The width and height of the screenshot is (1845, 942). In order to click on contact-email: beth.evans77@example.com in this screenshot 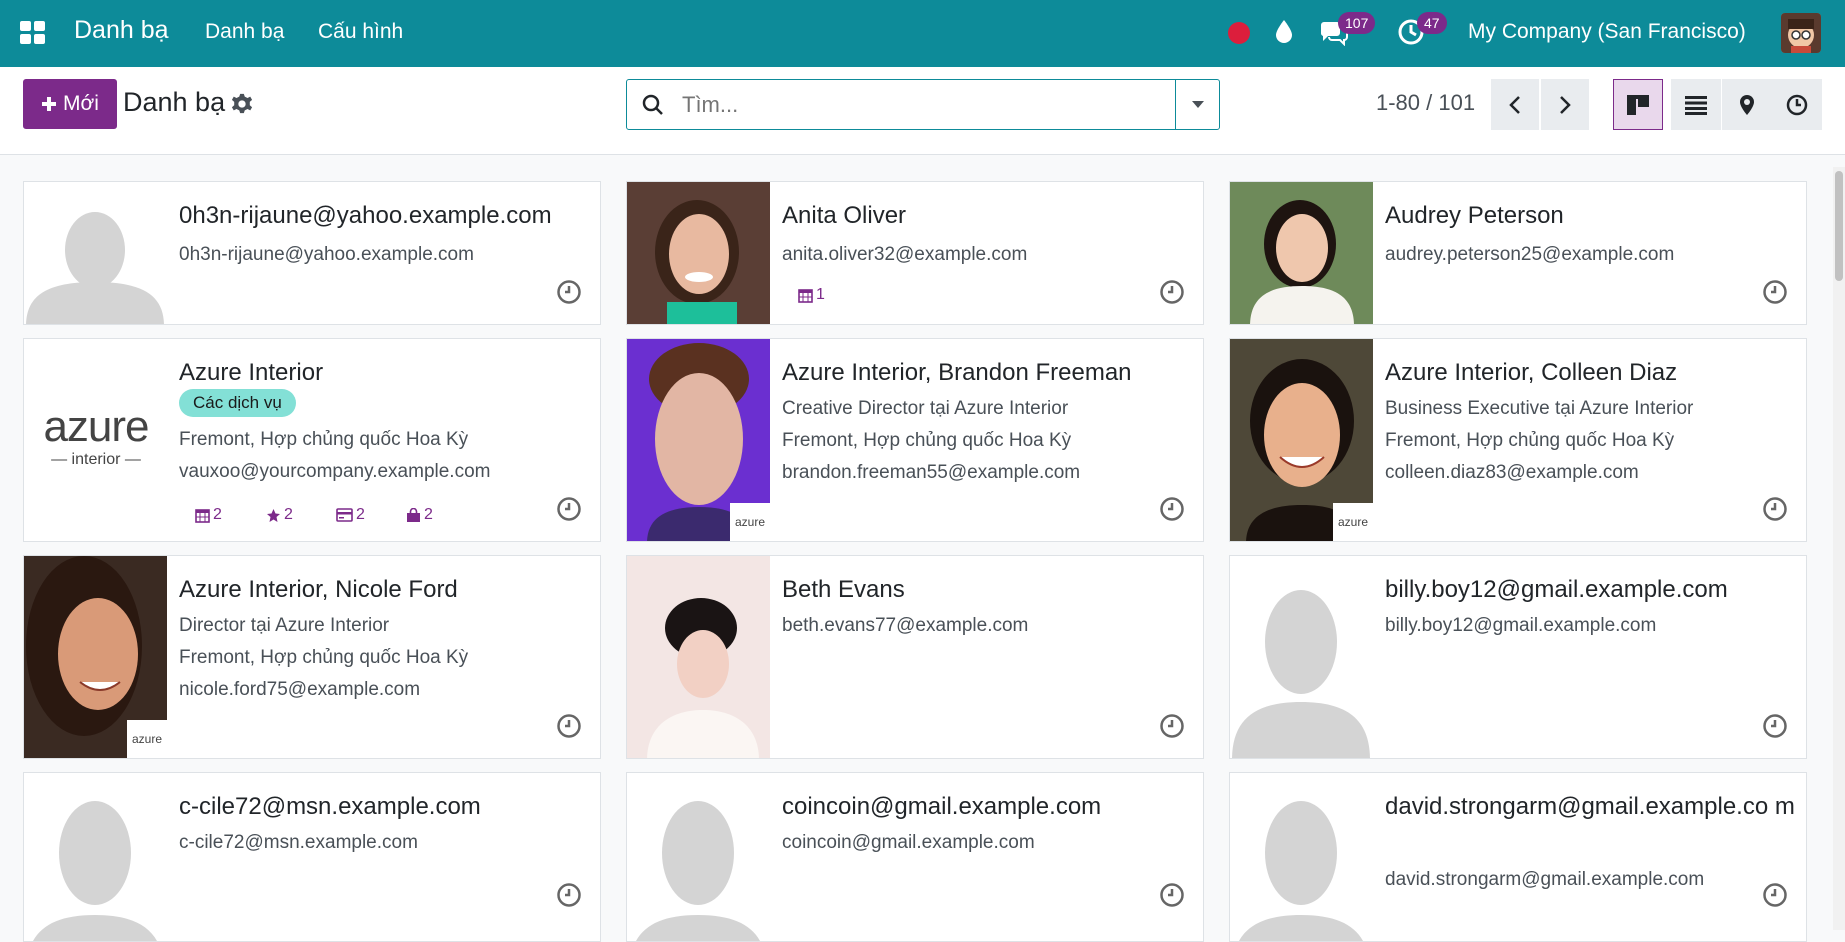, I will do `click(905, 625)`.